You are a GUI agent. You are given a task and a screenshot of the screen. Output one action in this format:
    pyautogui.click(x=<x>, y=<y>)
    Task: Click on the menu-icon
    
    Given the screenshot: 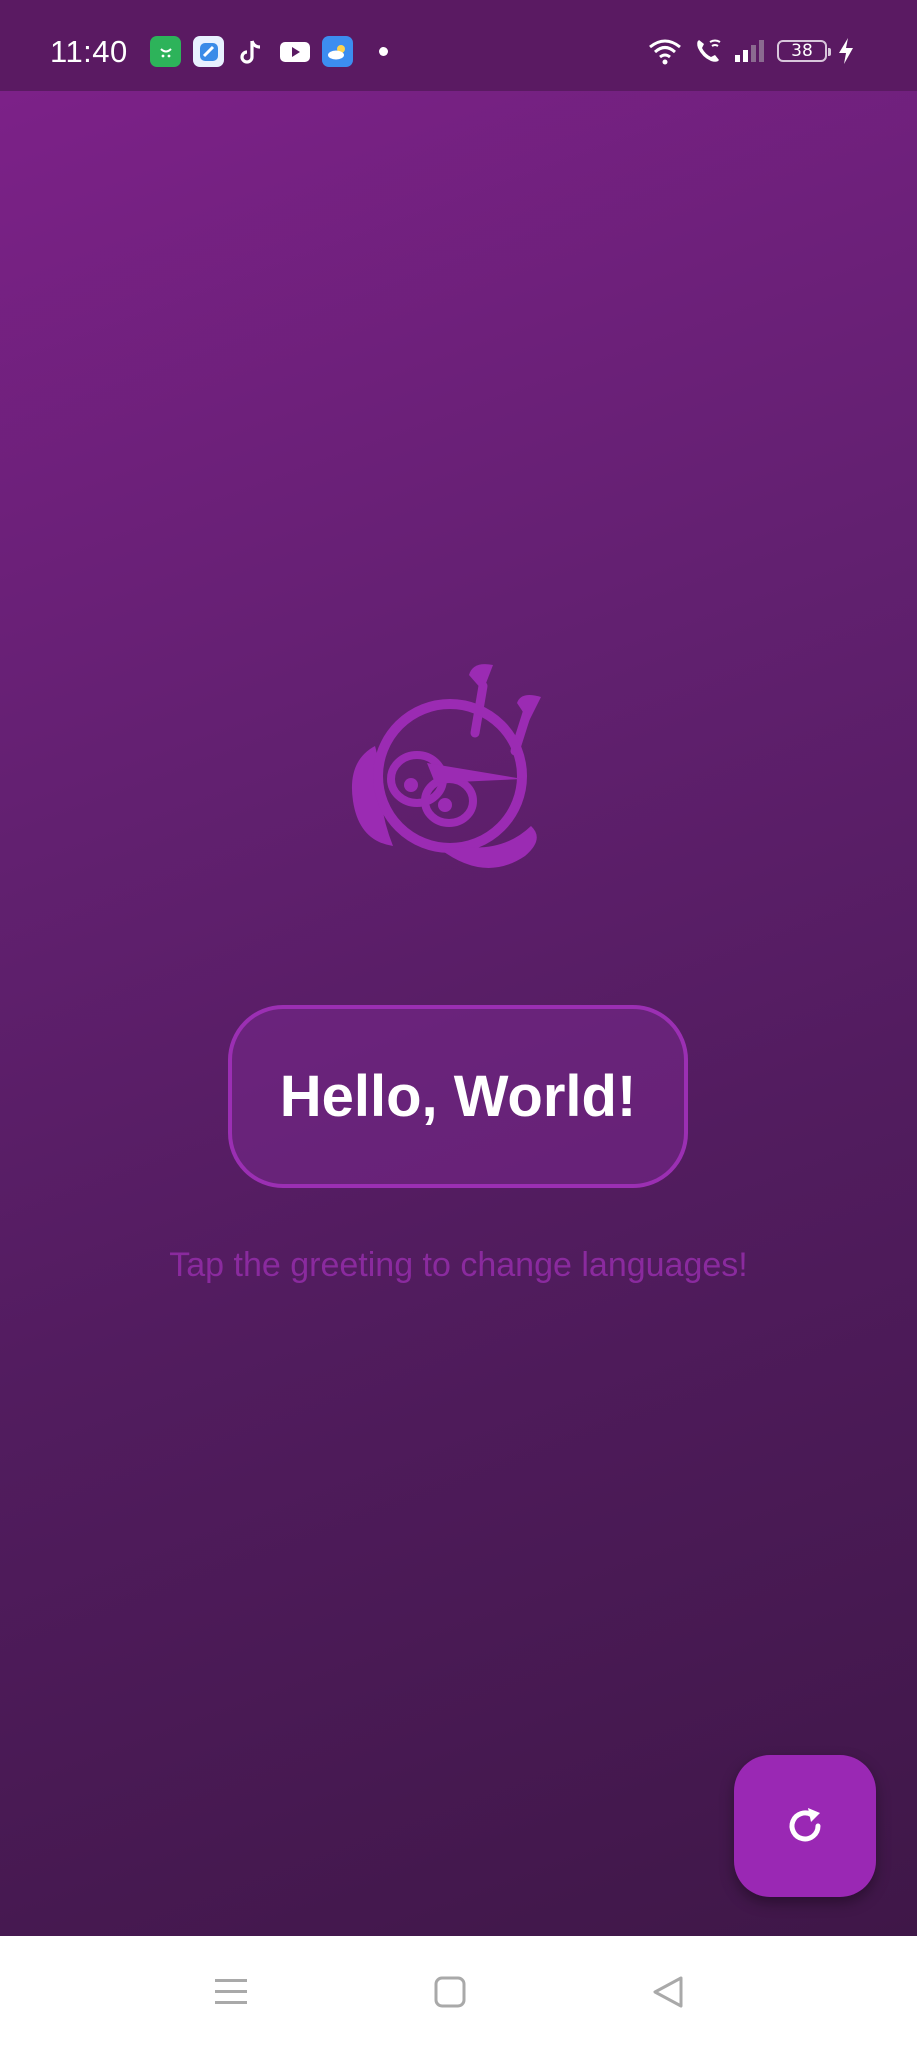 What is the action you would take?
    pyautogui.click(x=231, y=1991)
    